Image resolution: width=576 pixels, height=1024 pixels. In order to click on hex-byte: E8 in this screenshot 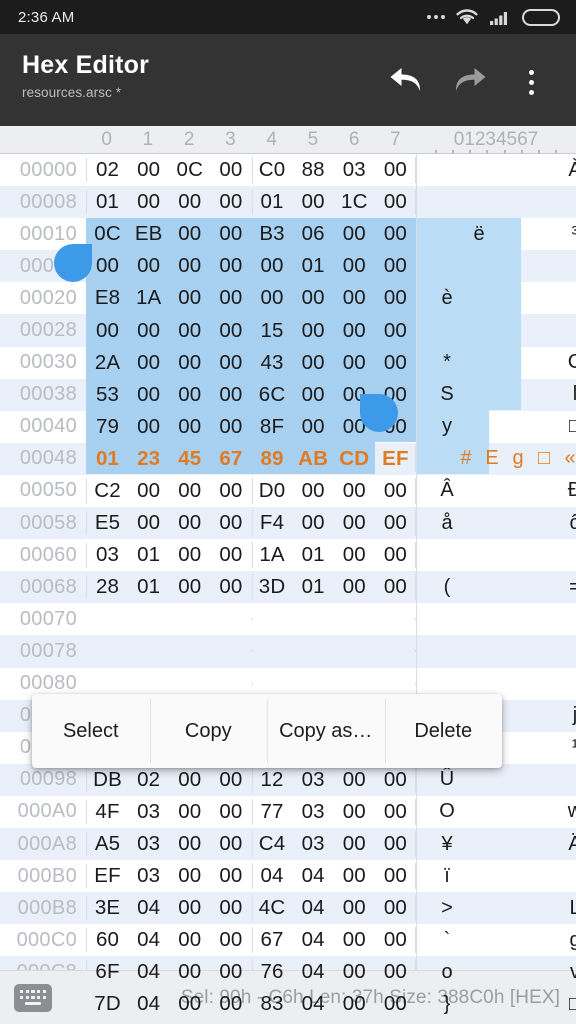, I will do `click(107, 298)`.